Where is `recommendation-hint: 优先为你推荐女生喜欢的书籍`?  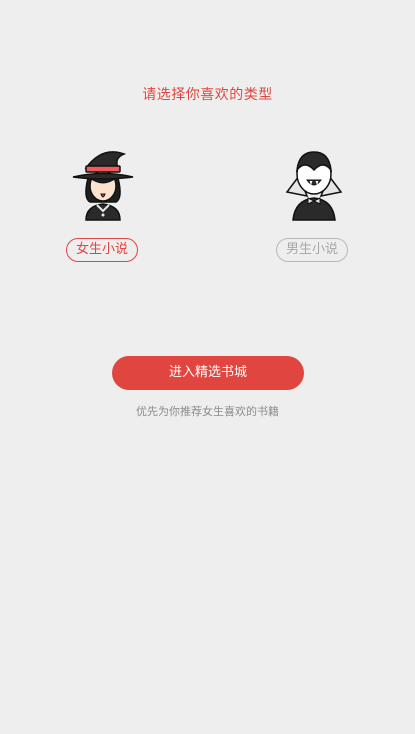 recommendation-hint: 优先为你推荐女生喜欢的书籍 is located at coordinates (207, 411).